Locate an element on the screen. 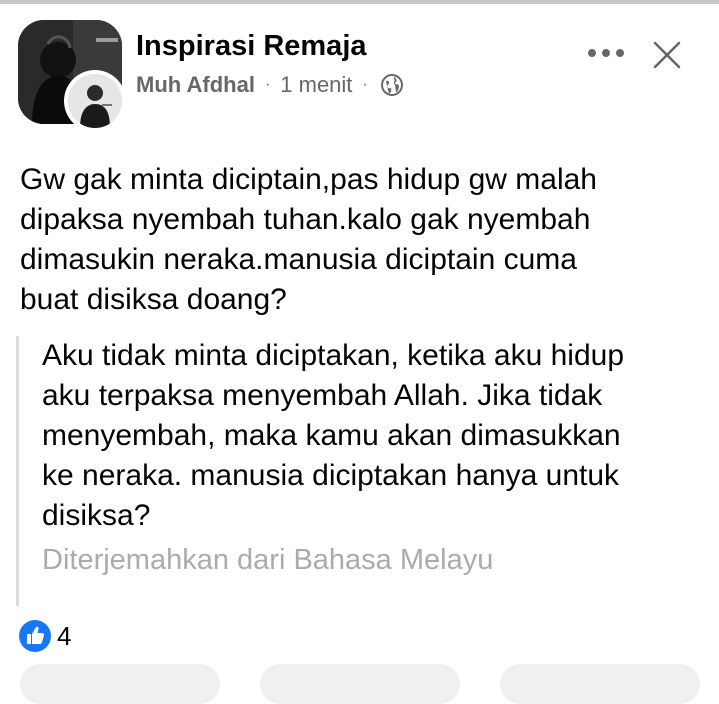 Image resolution: width=719 pixels, height=704 pixels. reaction-summary: 4 is located at coordinates (44, 636).